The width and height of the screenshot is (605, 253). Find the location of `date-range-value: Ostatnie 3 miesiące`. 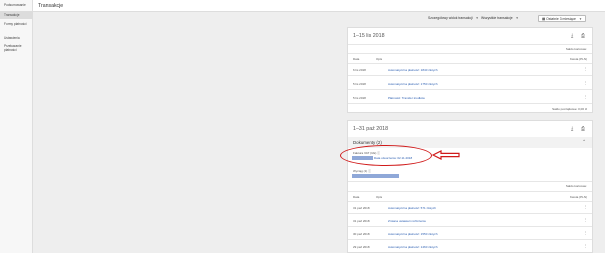

date-range-value: Ostatnie 3 miesiące is located at coordinates (561, 19).